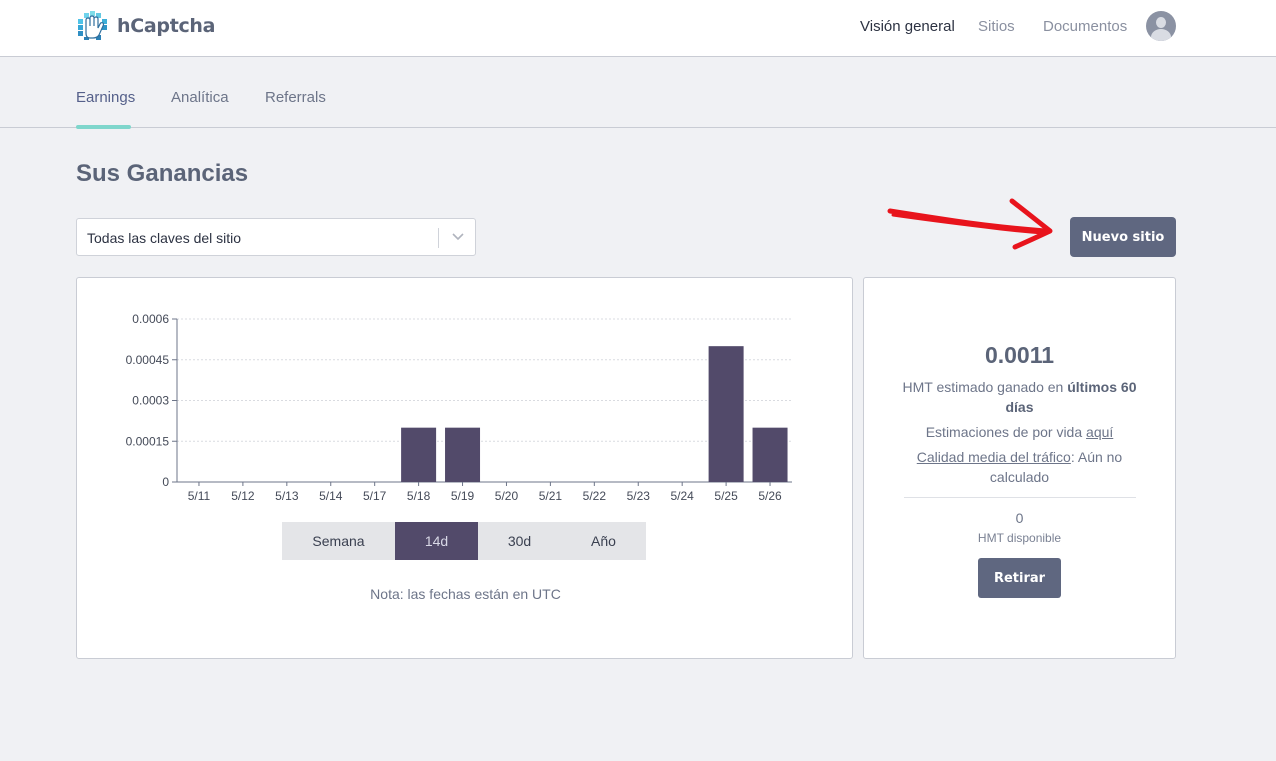 The width and height of the screenshot is (1276, 761). What do you see at coordinates (682, 496) in the screenshot?
I see `x-tick-label: 5/24` at bounding box center [682, 496].